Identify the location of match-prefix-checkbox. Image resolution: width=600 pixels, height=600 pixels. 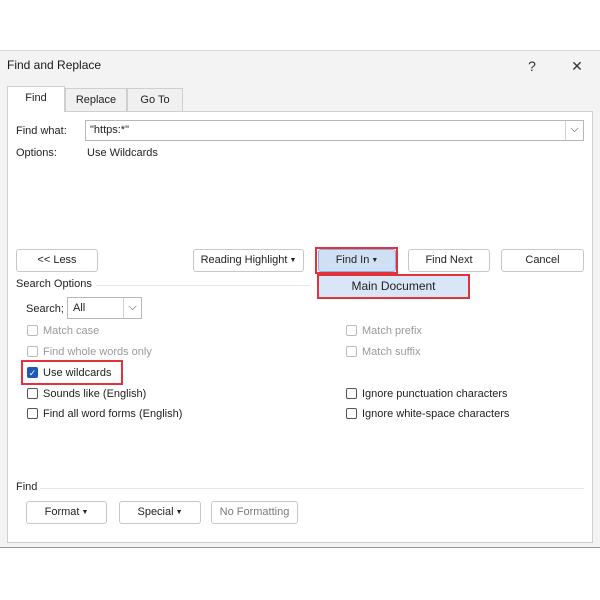
(351, 330).